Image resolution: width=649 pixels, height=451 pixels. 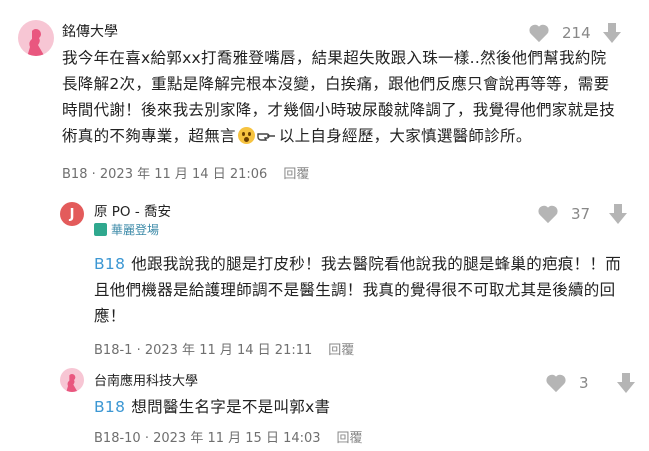 I want to click on vote-group: 37, so click(x=582, y=214).